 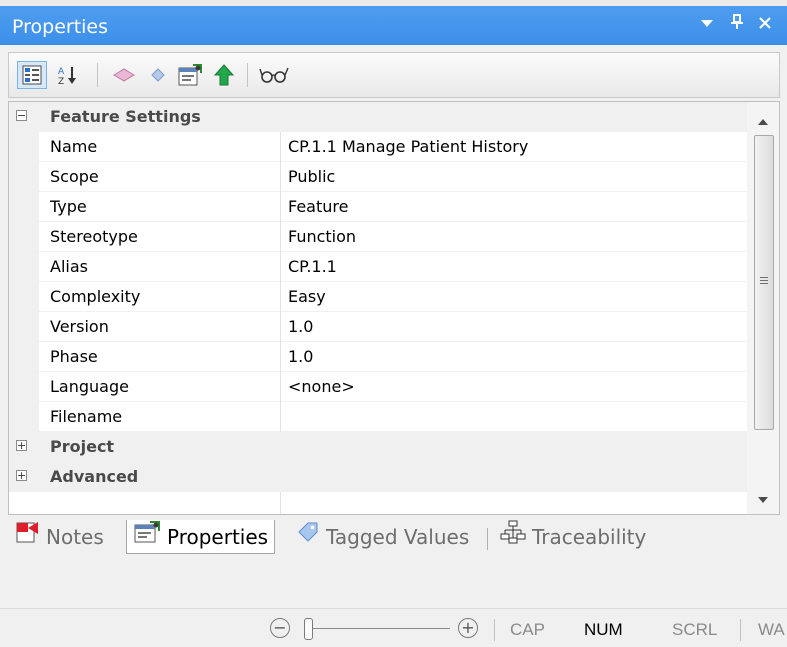 I want to click on tab-traceability: Traceability, so click(x=573, y=537).